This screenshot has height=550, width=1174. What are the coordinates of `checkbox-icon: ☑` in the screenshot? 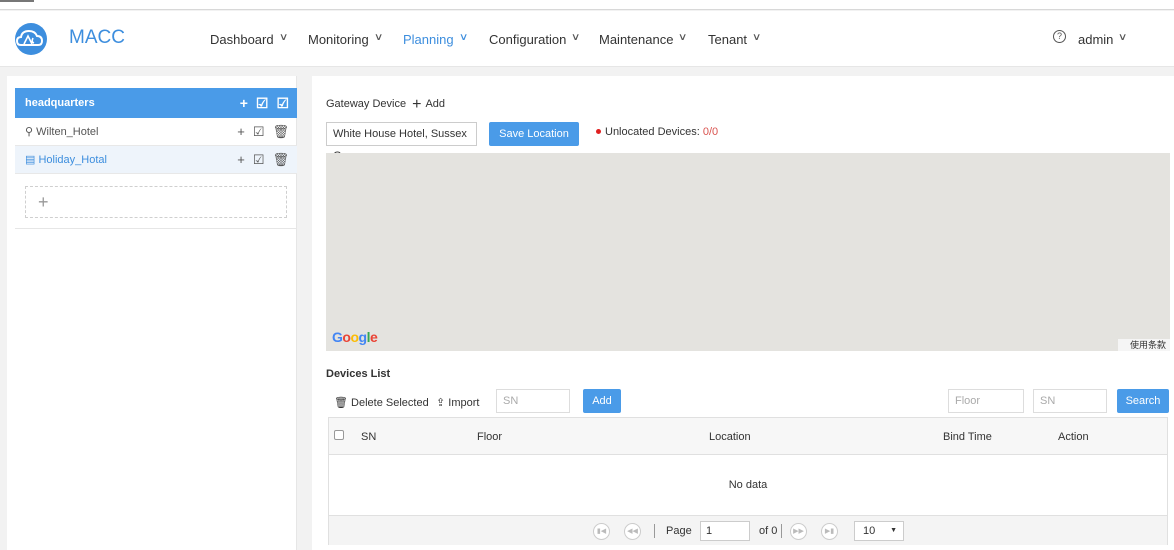 It's located at (282, 103).